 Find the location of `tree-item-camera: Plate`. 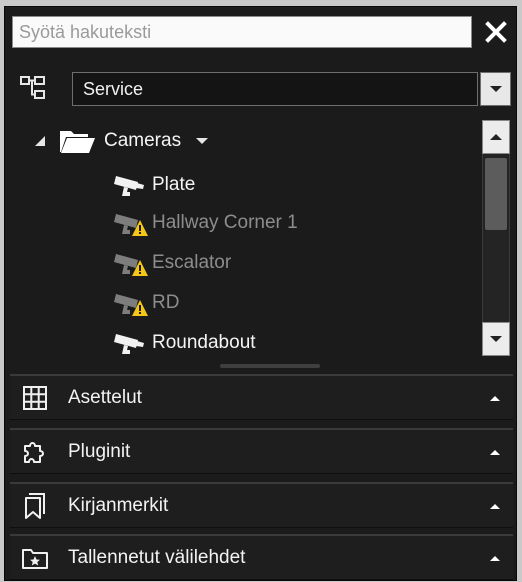

tree-item-camera: Plate is located at coordinates (152, 185).